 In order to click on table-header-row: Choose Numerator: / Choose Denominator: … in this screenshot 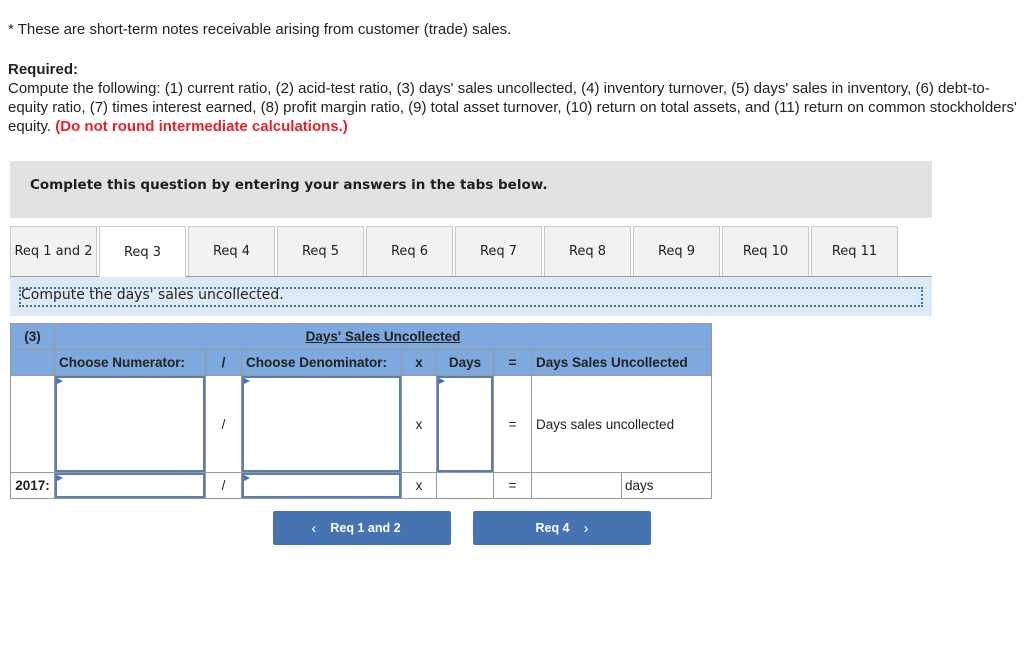, I will do `click(361, 362)`.